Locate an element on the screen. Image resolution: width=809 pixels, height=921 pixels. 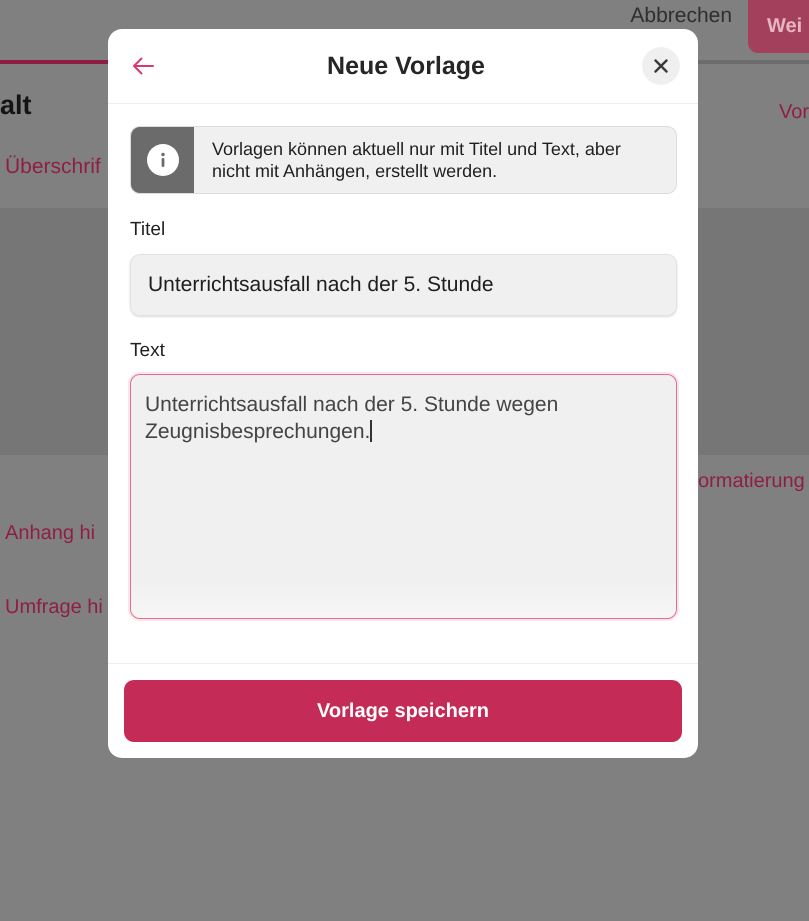
page-heading: alt is located at coordinates (16, 105).